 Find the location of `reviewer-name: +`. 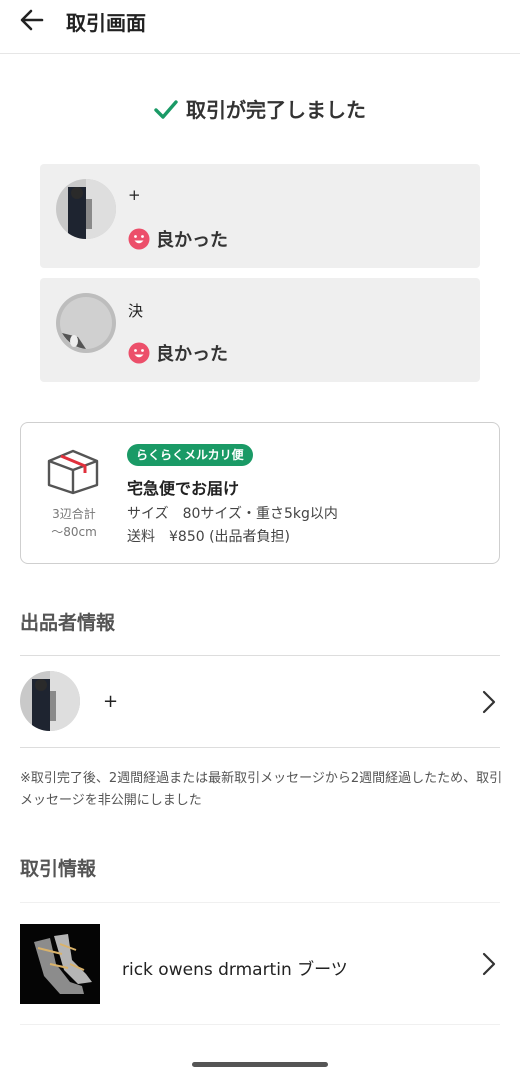

reviewer-name: + is located at coordinates (134, 195).